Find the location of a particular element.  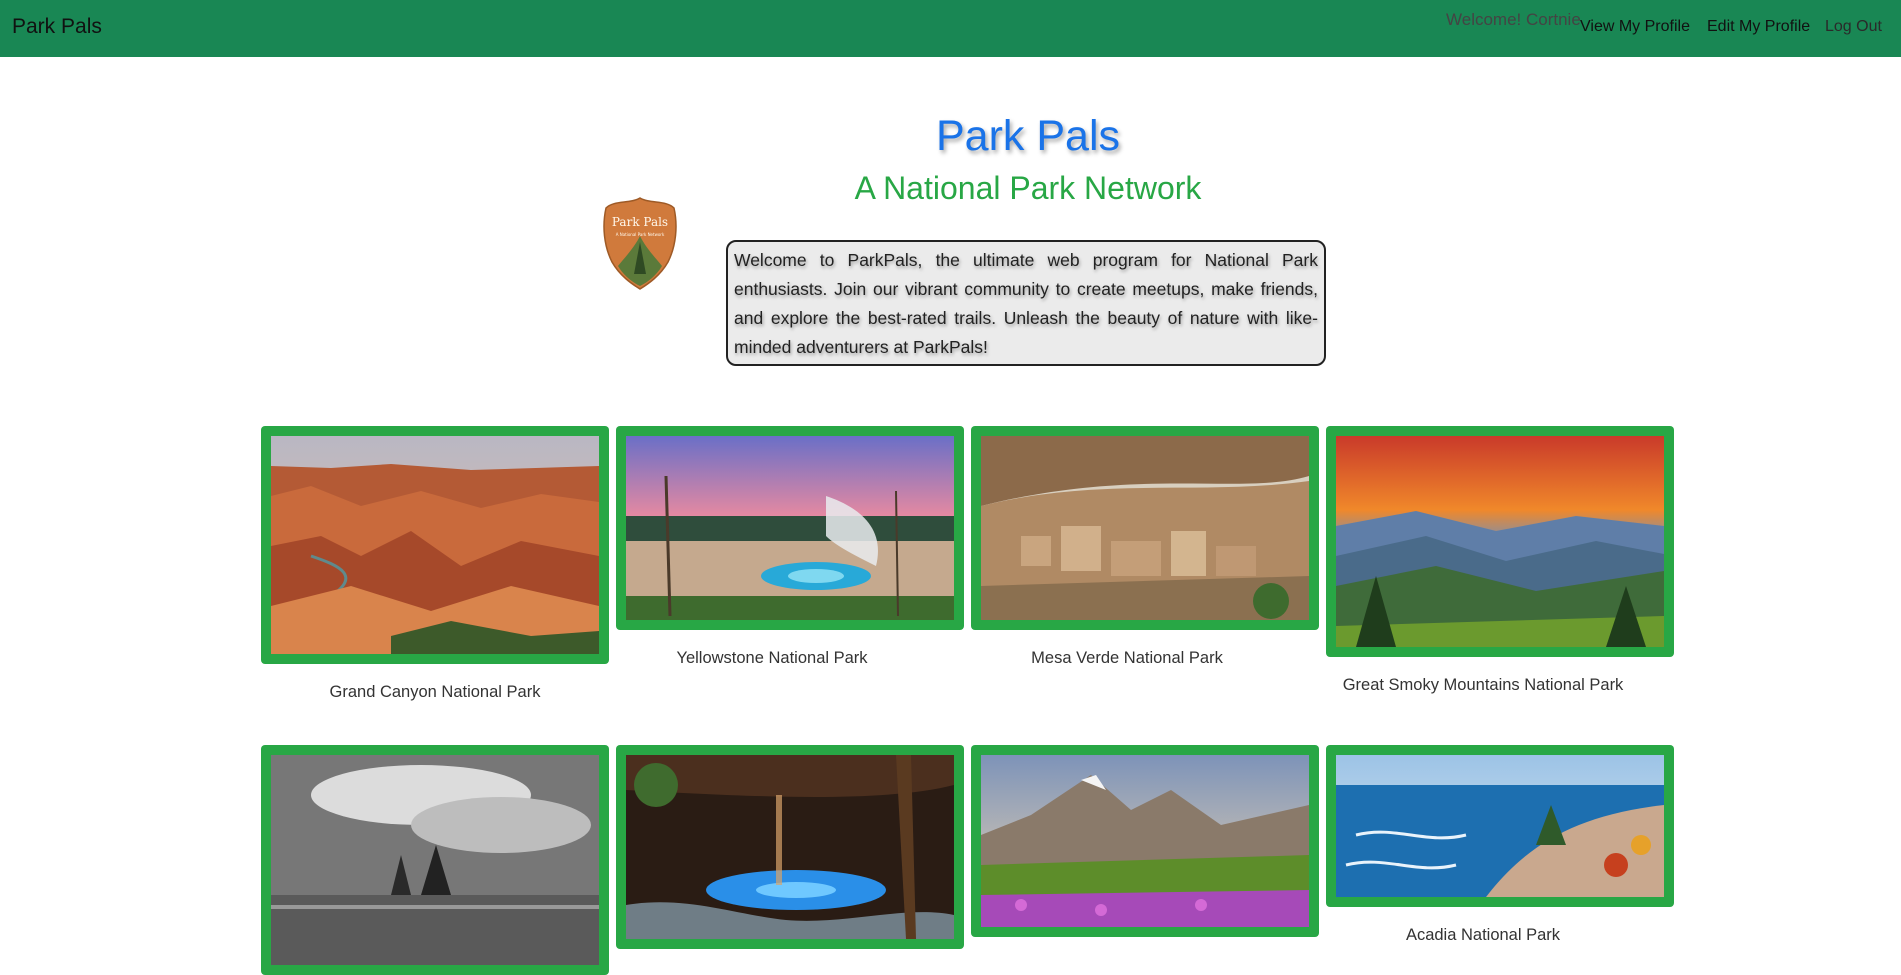

logo-subtitle: A National Park Network is located at coordinates (640, 234).